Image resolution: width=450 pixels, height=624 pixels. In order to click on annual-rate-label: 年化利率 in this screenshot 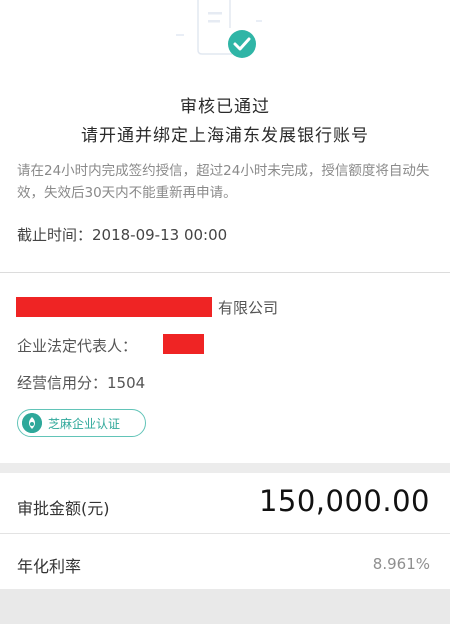, I will do `click(49, 566)`.